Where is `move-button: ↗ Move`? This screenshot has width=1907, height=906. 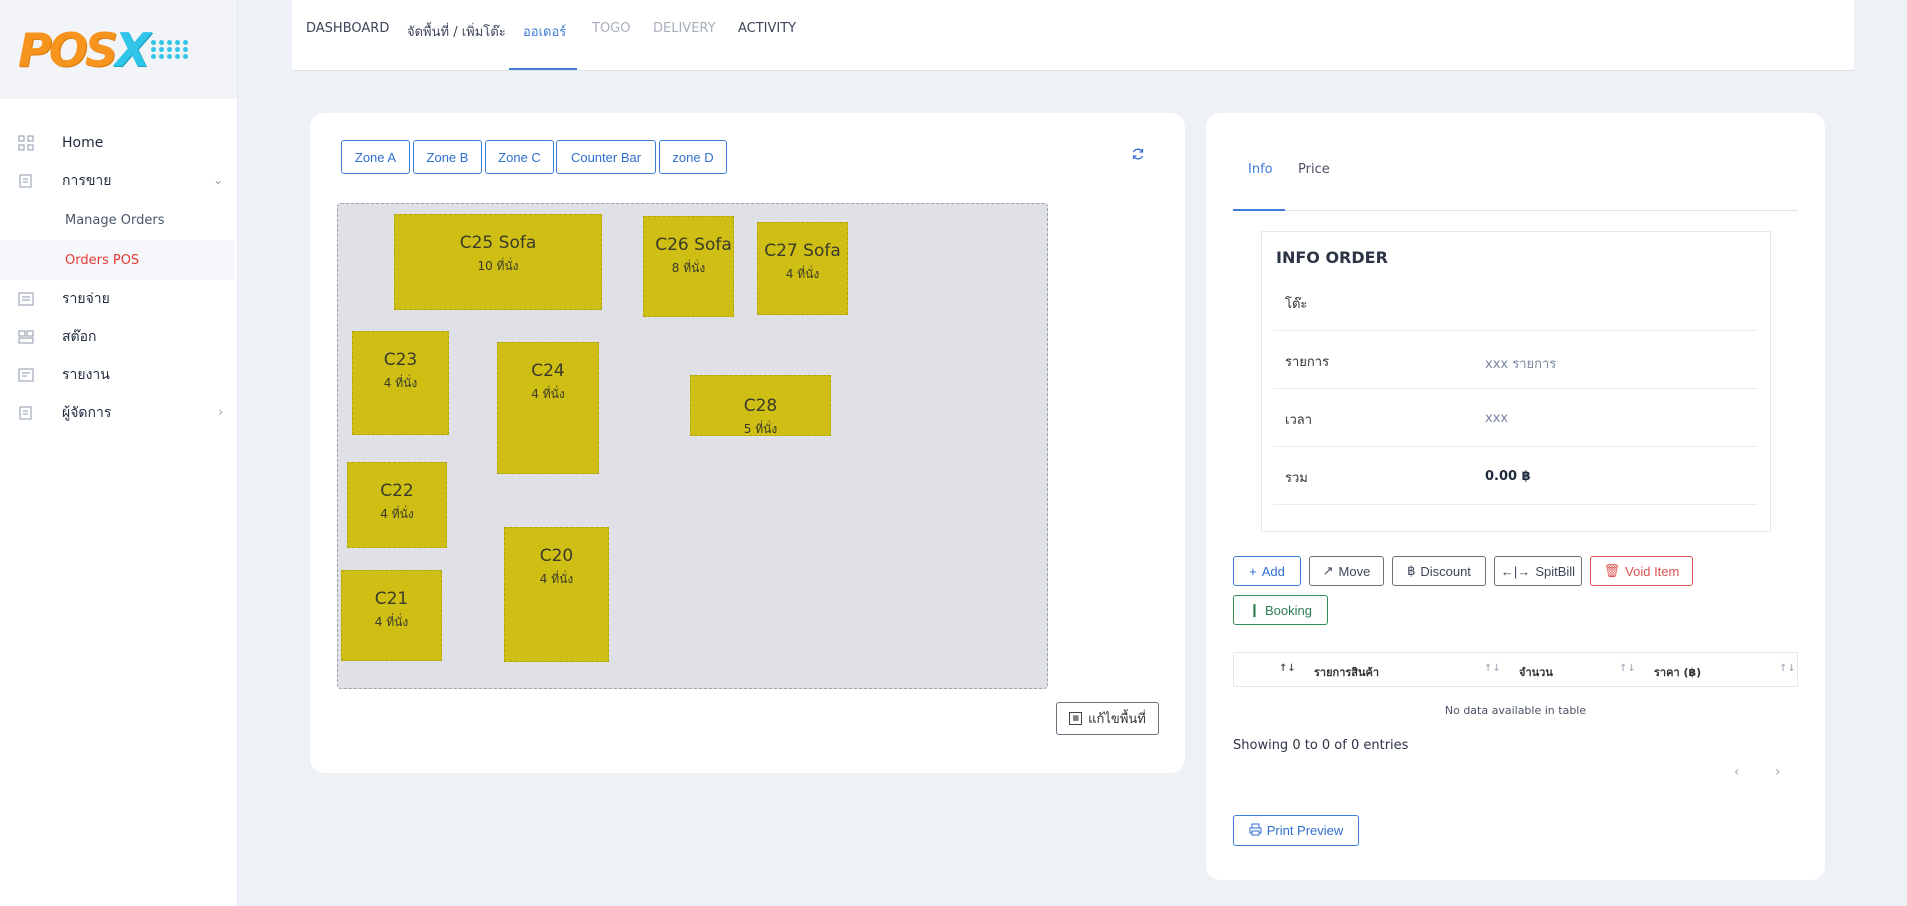 move-button: ↗ Move is located at coordinates (1346, 571).